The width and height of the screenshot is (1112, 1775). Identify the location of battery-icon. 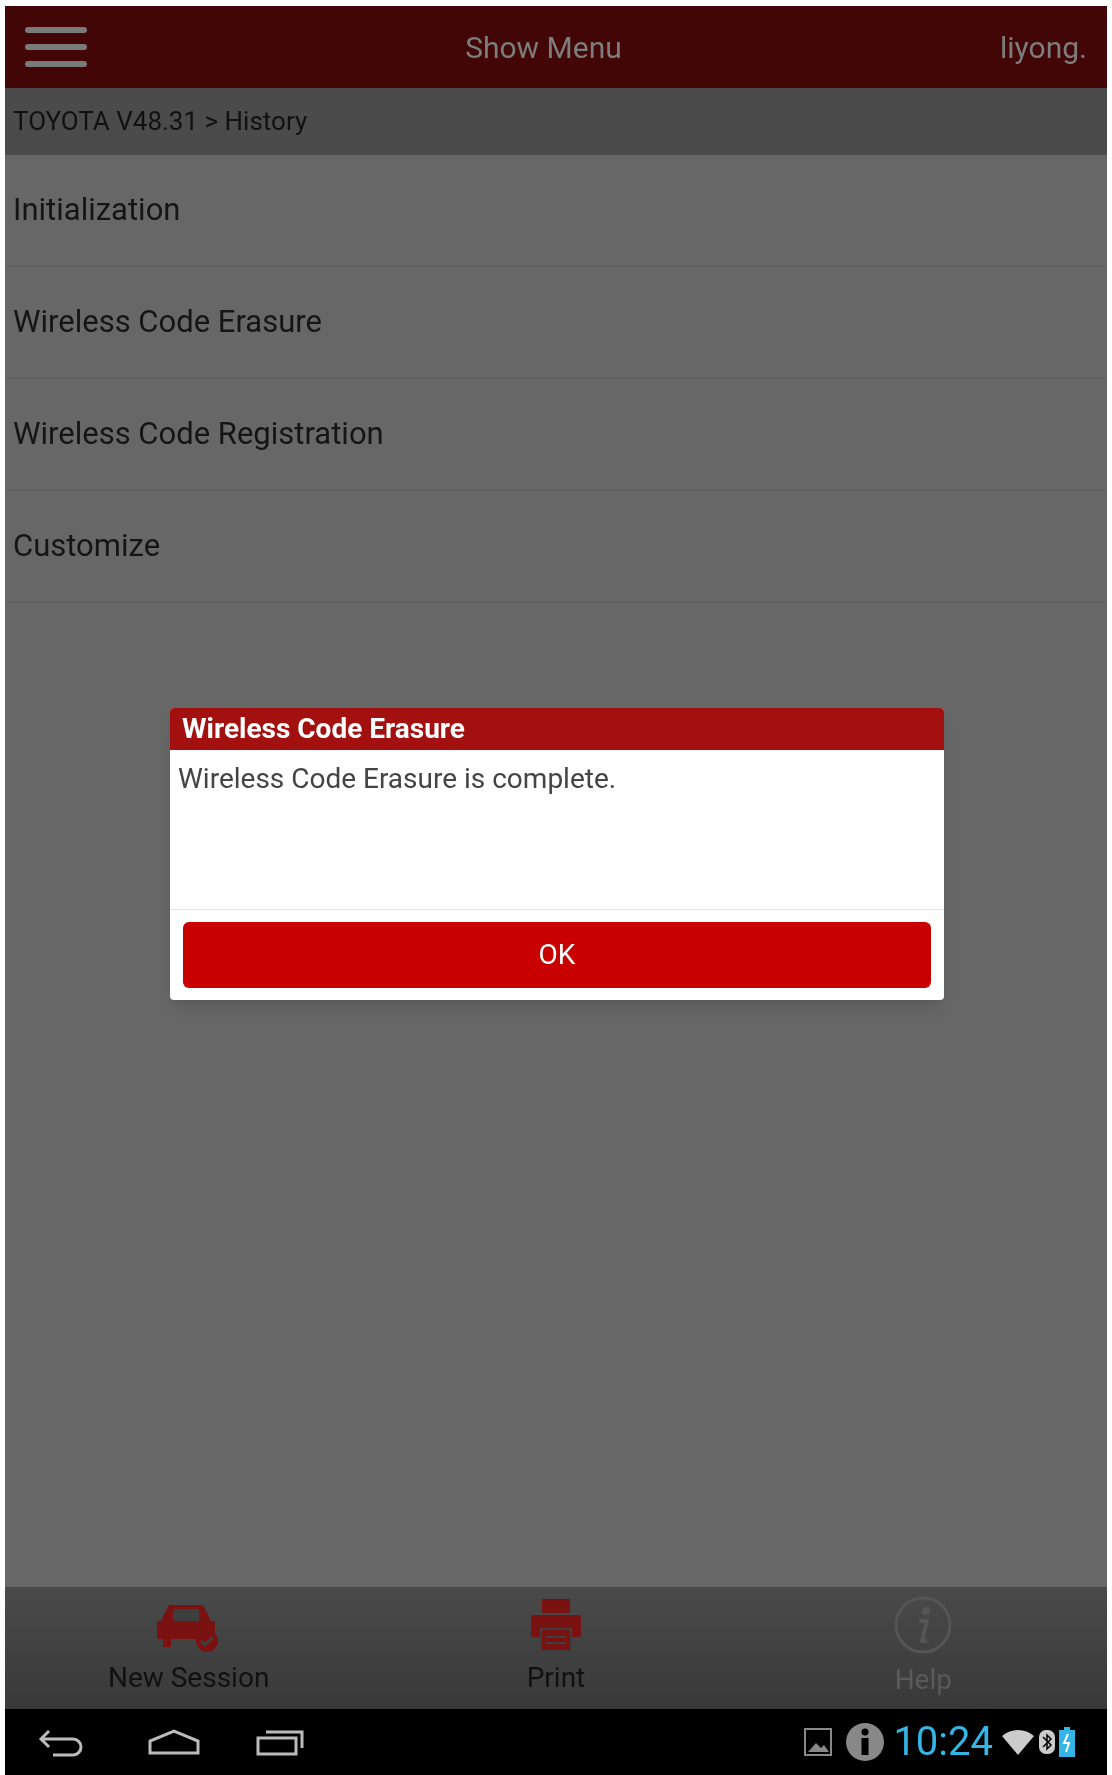
(1067, 1742).